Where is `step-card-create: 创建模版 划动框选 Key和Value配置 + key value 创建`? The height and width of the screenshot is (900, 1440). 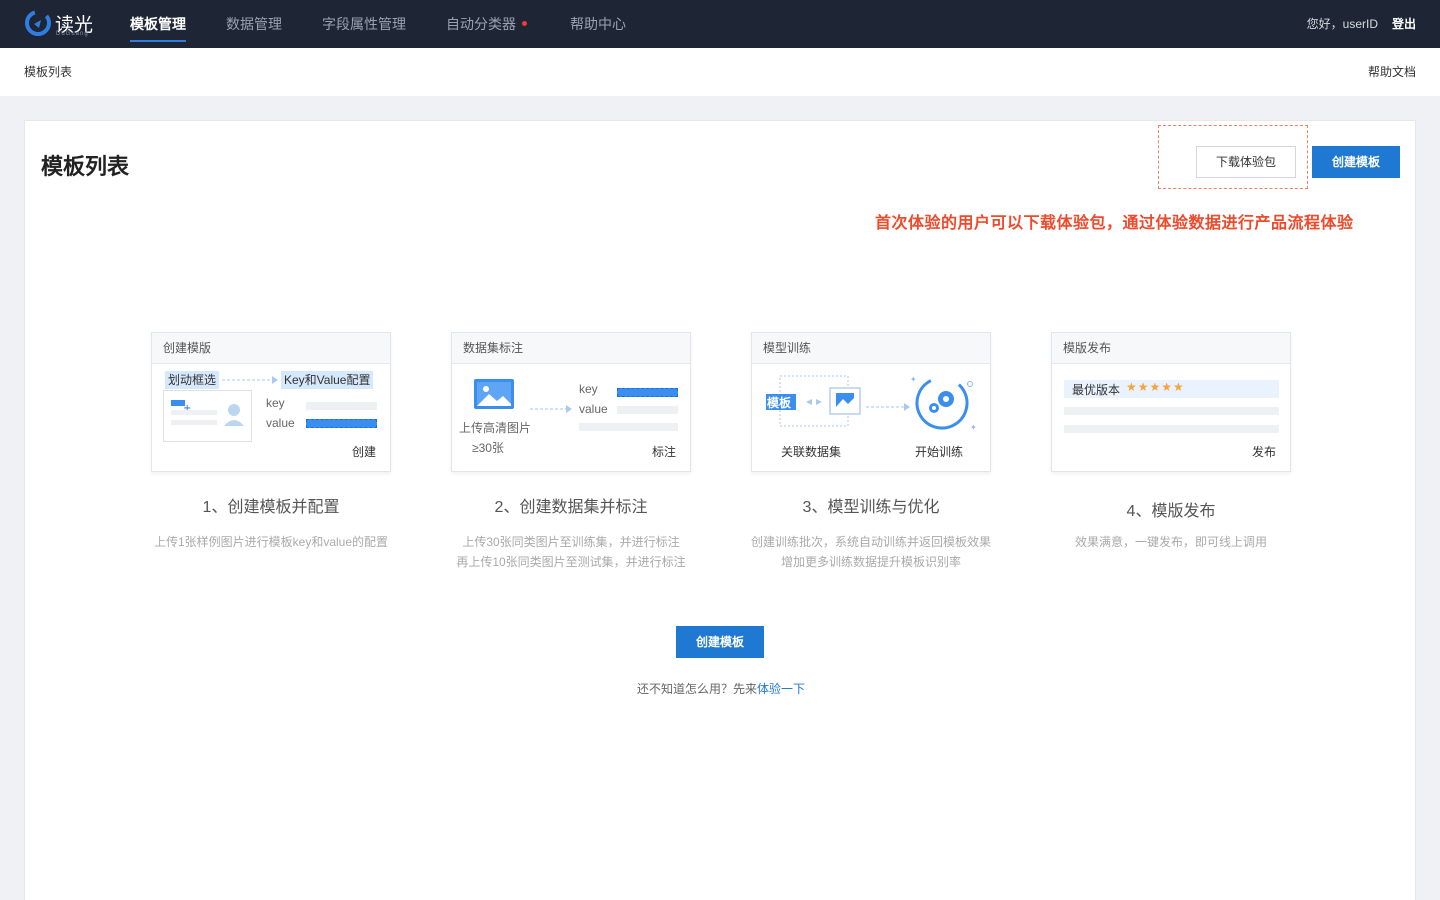
step-card-create: 创建模版 划动框选 Key和Value配置 + key value 创建 is located at coordinates (271, 402).